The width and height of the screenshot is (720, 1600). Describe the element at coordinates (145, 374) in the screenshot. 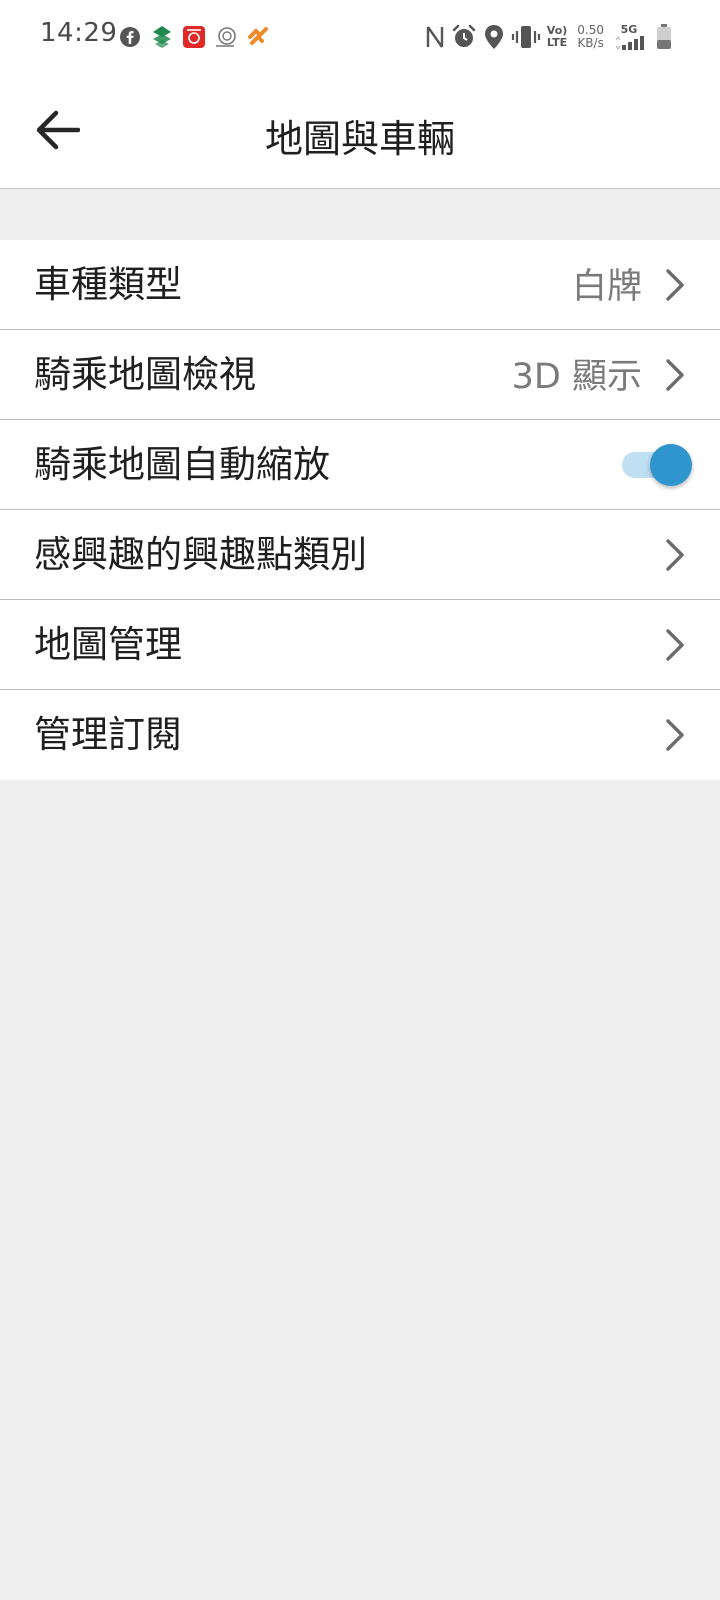

I see `setting-label: 騎乘地圖檢視` at that location.